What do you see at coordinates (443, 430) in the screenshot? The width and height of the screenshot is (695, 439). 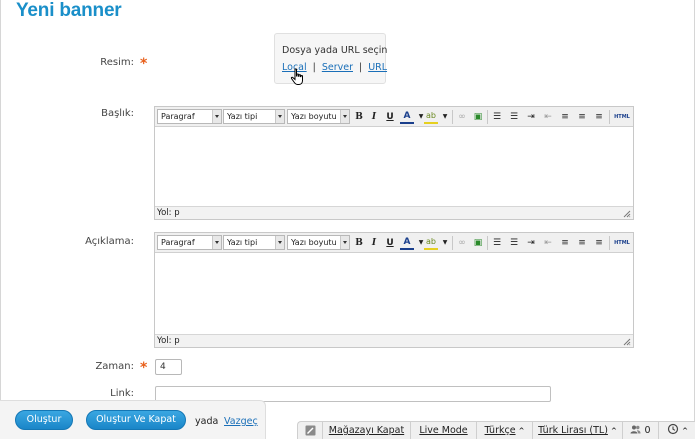 I see `live-mode-link: Live Mode` at bounding box center [443, 430].